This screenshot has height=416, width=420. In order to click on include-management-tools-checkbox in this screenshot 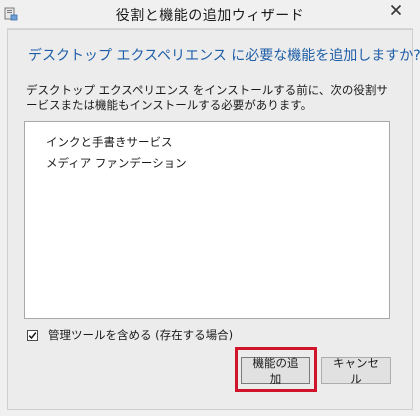, I will do `click(32, 335)`.